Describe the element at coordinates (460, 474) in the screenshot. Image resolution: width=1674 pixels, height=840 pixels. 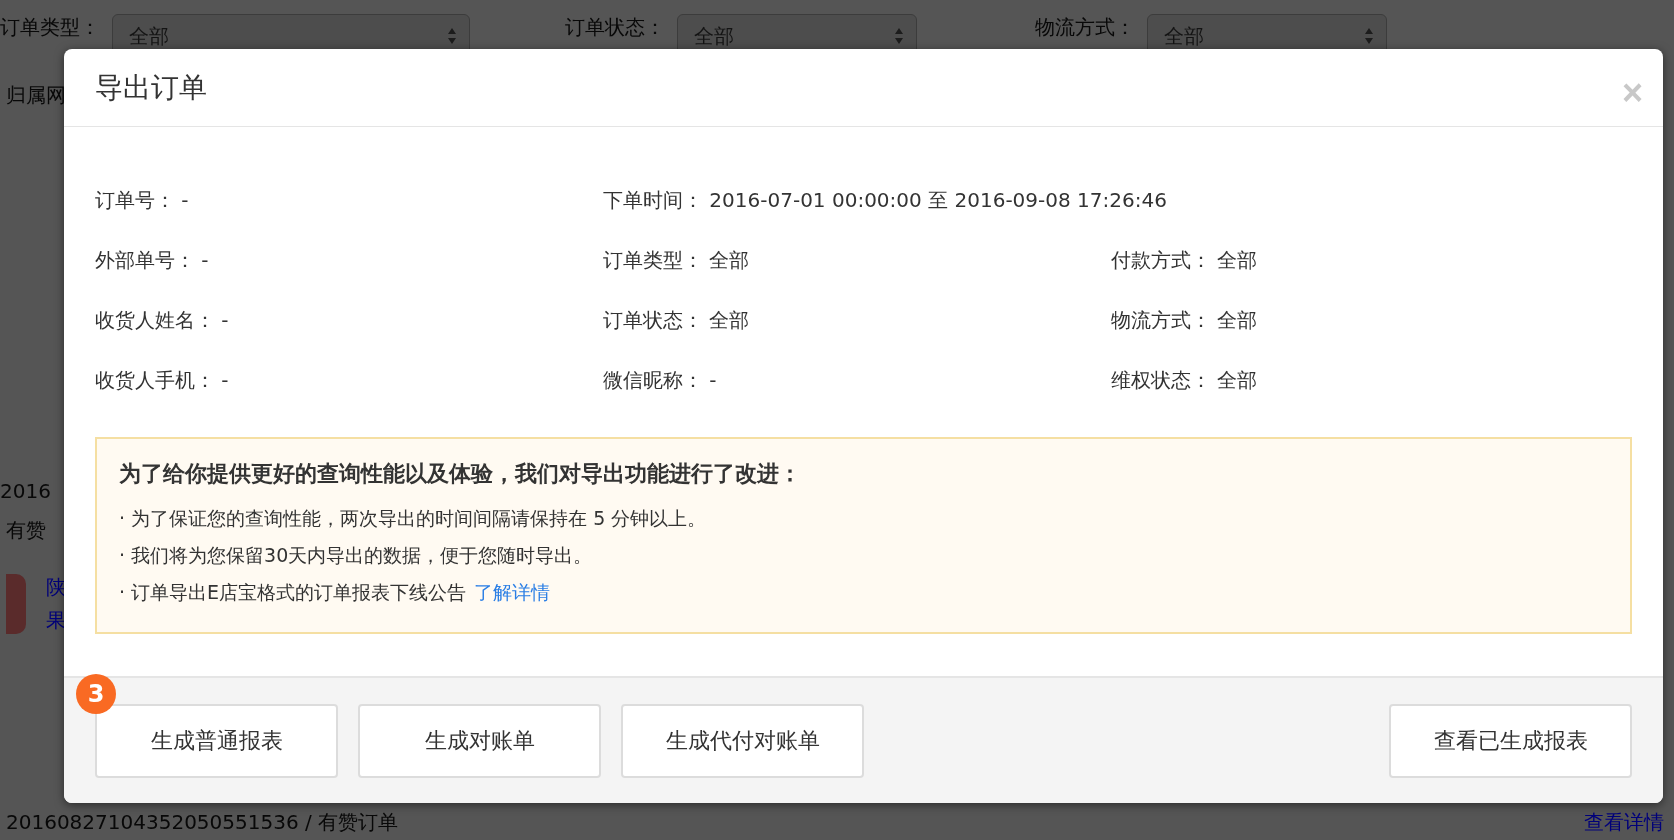
I see `notice-title: 为了给你提供更好的查询性能以及体验，我们对导出功能进行了改进：` at that location.